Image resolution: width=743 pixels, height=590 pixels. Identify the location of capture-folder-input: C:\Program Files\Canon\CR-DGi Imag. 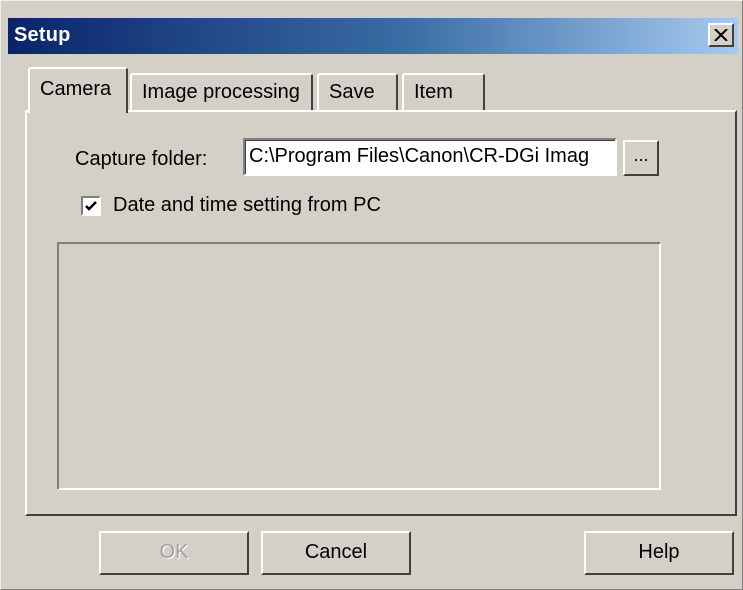
(430, 157).